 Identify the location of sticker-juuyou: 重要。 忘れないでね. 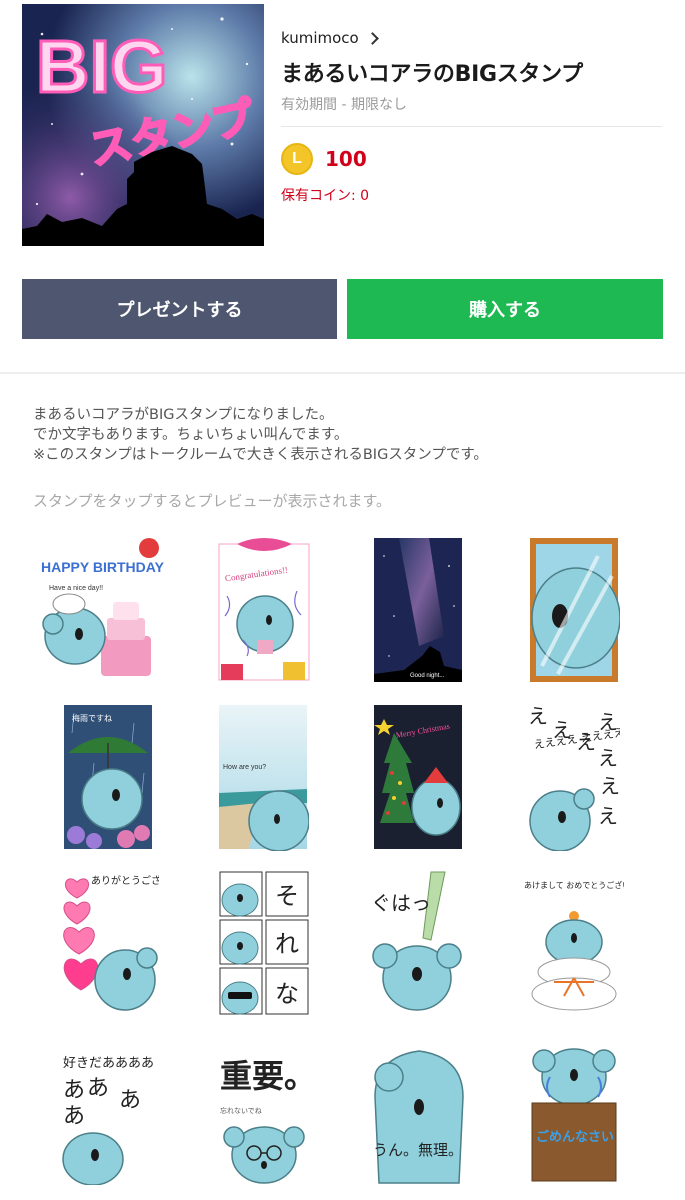
(264, 1111).